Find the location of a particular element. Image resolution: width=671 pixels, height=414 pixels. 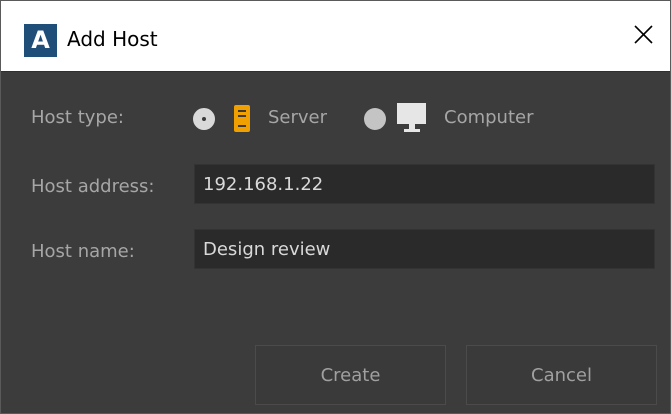

close-button is located at coordinates (643, 35).